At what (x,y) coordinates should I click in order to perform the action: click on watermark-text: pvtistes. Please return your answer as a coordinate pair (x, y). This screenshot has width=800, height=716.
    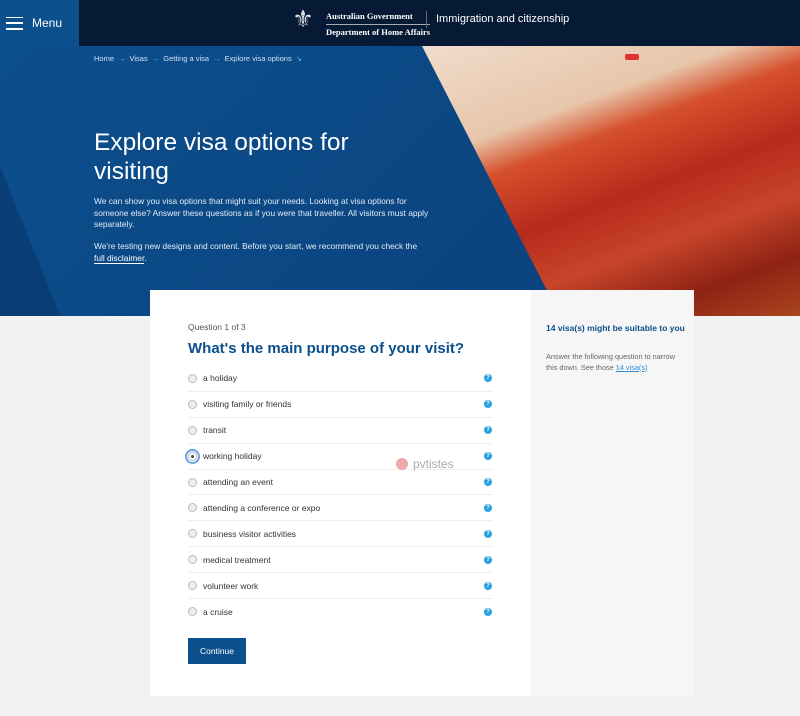
    Looking at the image, I should click on (433, 464).